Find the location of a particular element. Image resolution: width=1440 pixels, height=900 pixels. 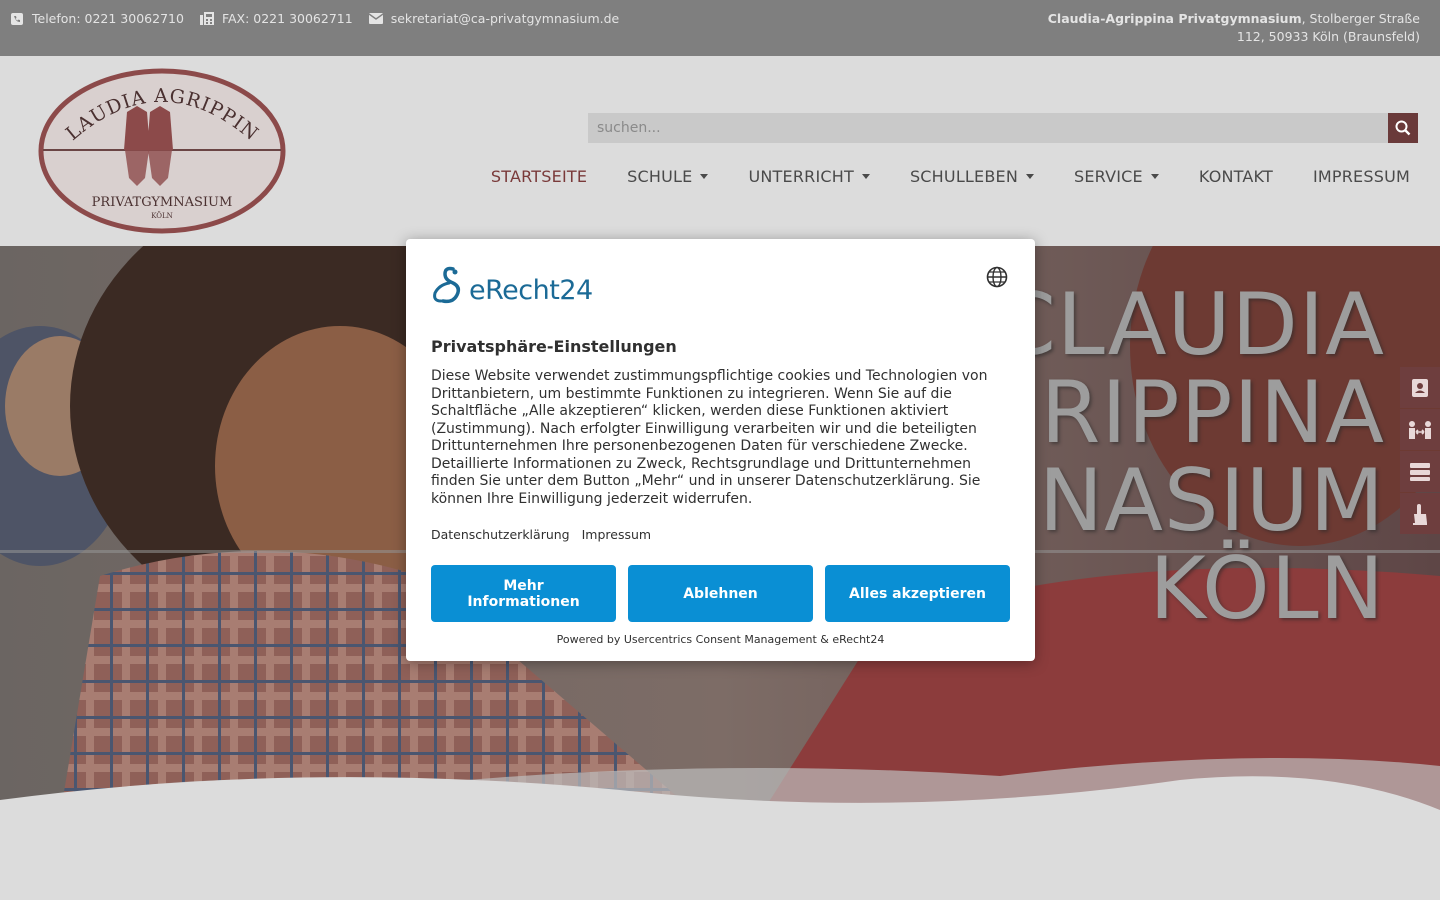

consent-links: Datenschutzerklärung Impressum is located at coordinates (541, 534).